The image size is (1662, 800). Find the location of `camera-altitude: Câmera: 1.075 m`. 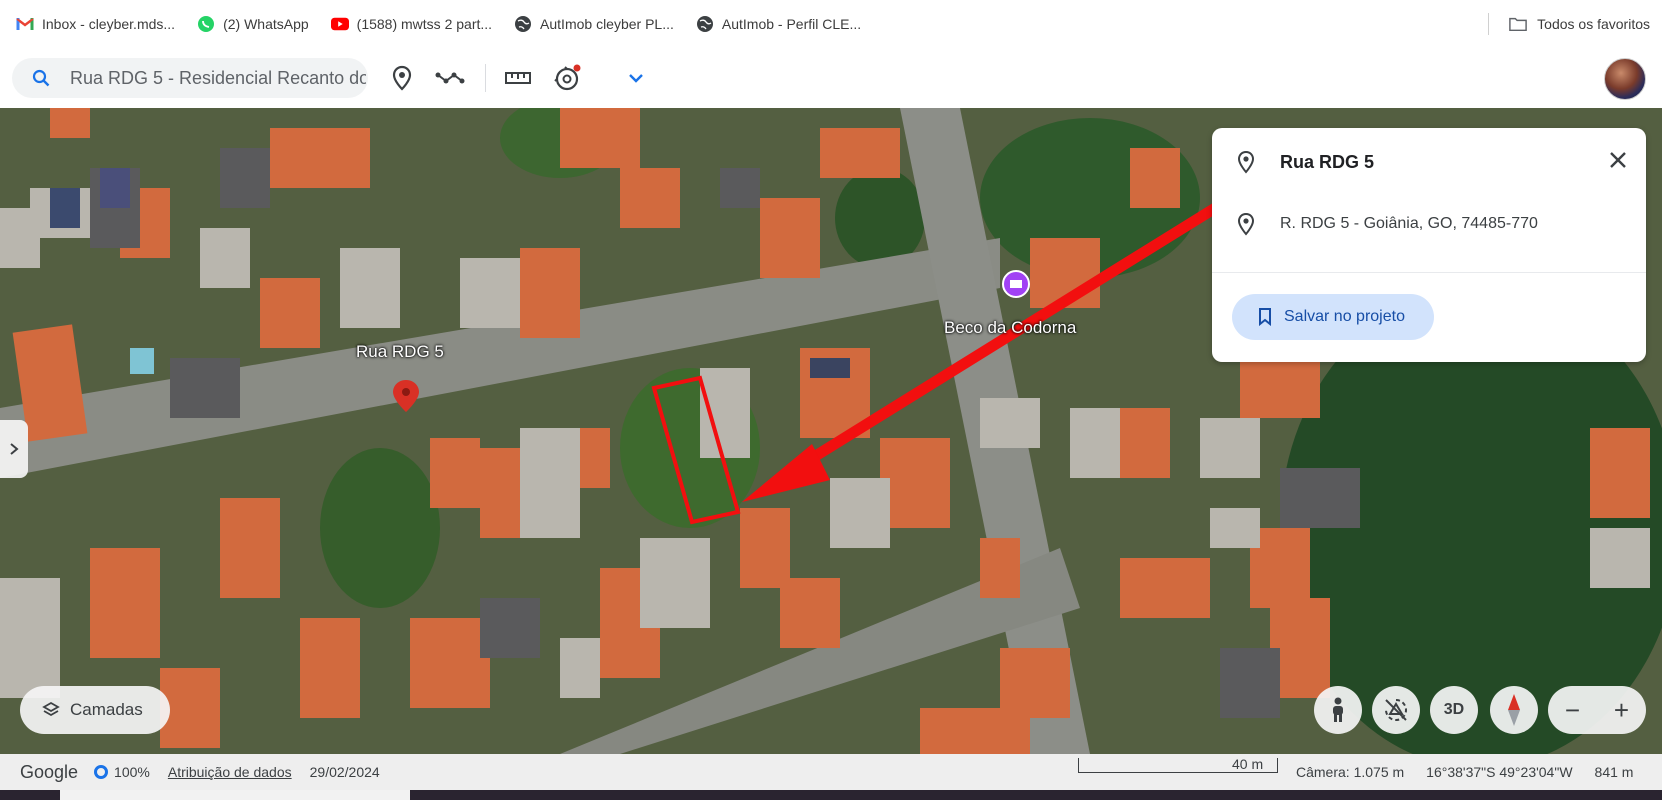

camera-altitude: Câmera: 1.075 m is located at coordinates (1350, 772).